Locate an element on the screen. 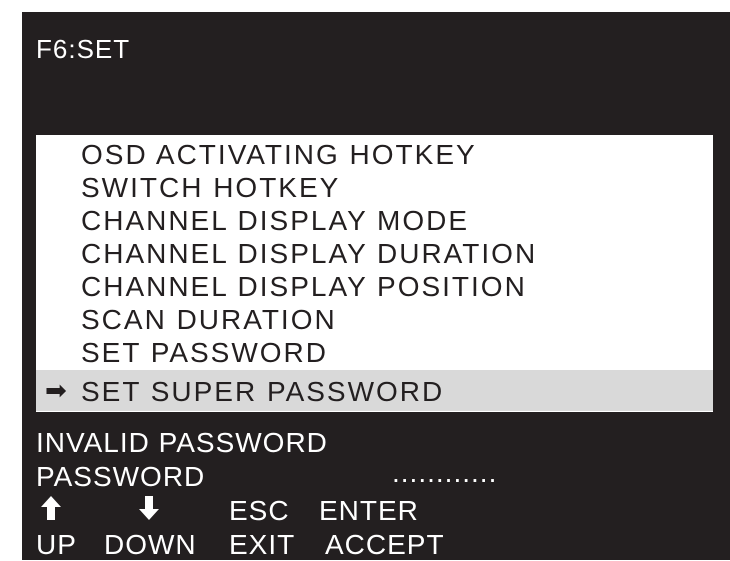 The width and height of the screenshot is (730, 561). menu-item-channel-display-mode: CHANNEL DISPLAY MODE is located at coordinates (374, 219).